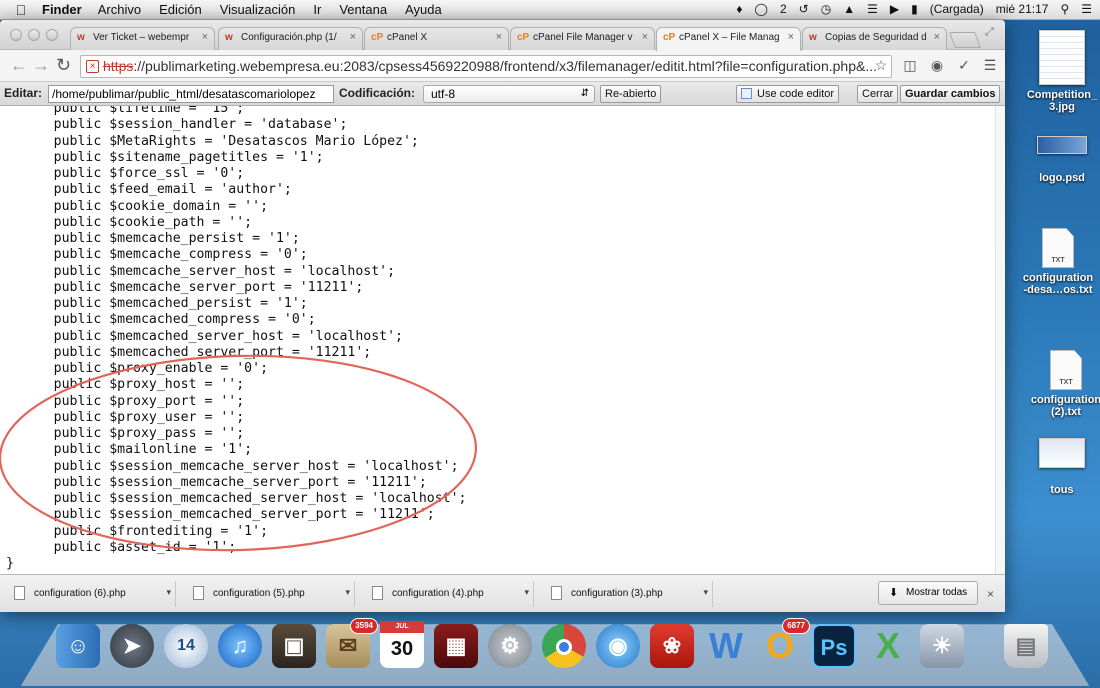  I want to click on new-tab-button, so click(965, 40).